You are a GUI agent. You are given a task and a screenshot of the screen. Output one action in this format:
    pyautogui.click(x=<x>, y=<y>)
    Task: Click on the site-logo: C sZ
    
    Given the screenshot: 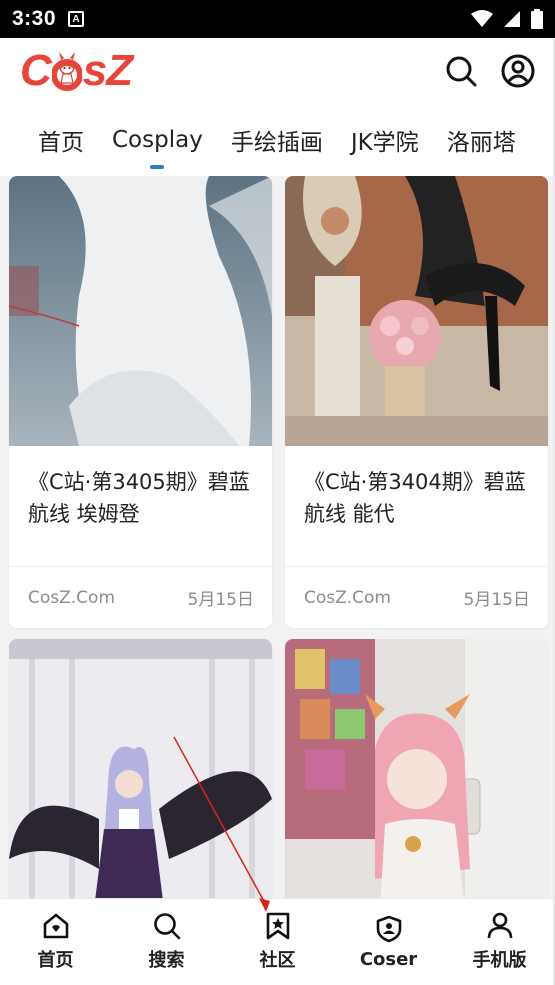 What is the action you would take?
    pyautogui.click(x=76, y=71)
    